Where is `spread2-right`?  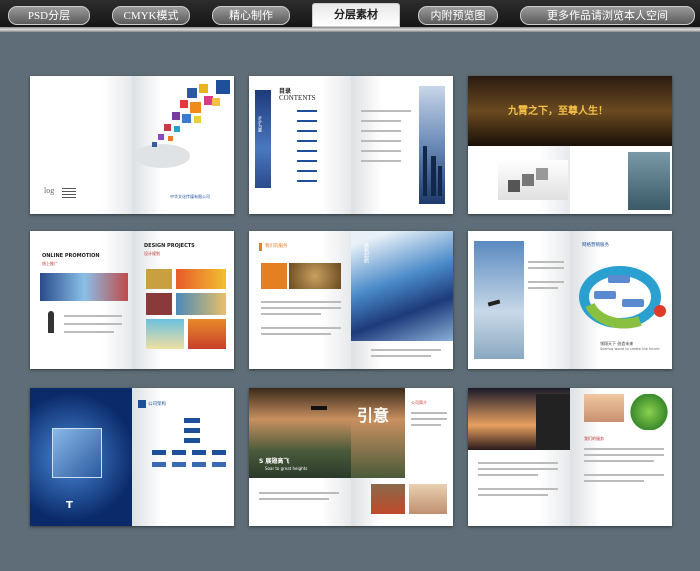
spread2-right is located at coordinates (402, 145).